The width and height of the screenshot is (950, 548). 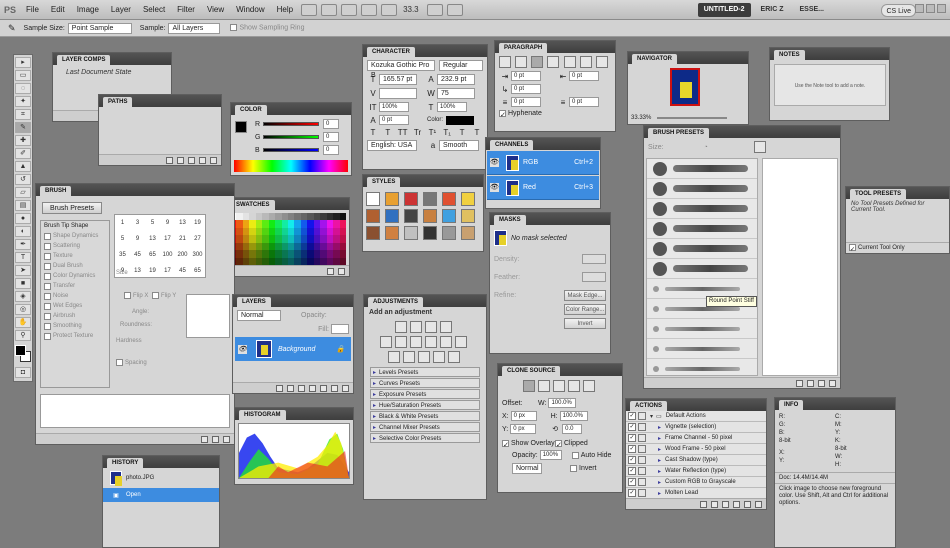 What do you see at coordinates (512, 145) in the screenshot?
I see `channels-tab: CHANNELS` at bounding box center [512, 145].